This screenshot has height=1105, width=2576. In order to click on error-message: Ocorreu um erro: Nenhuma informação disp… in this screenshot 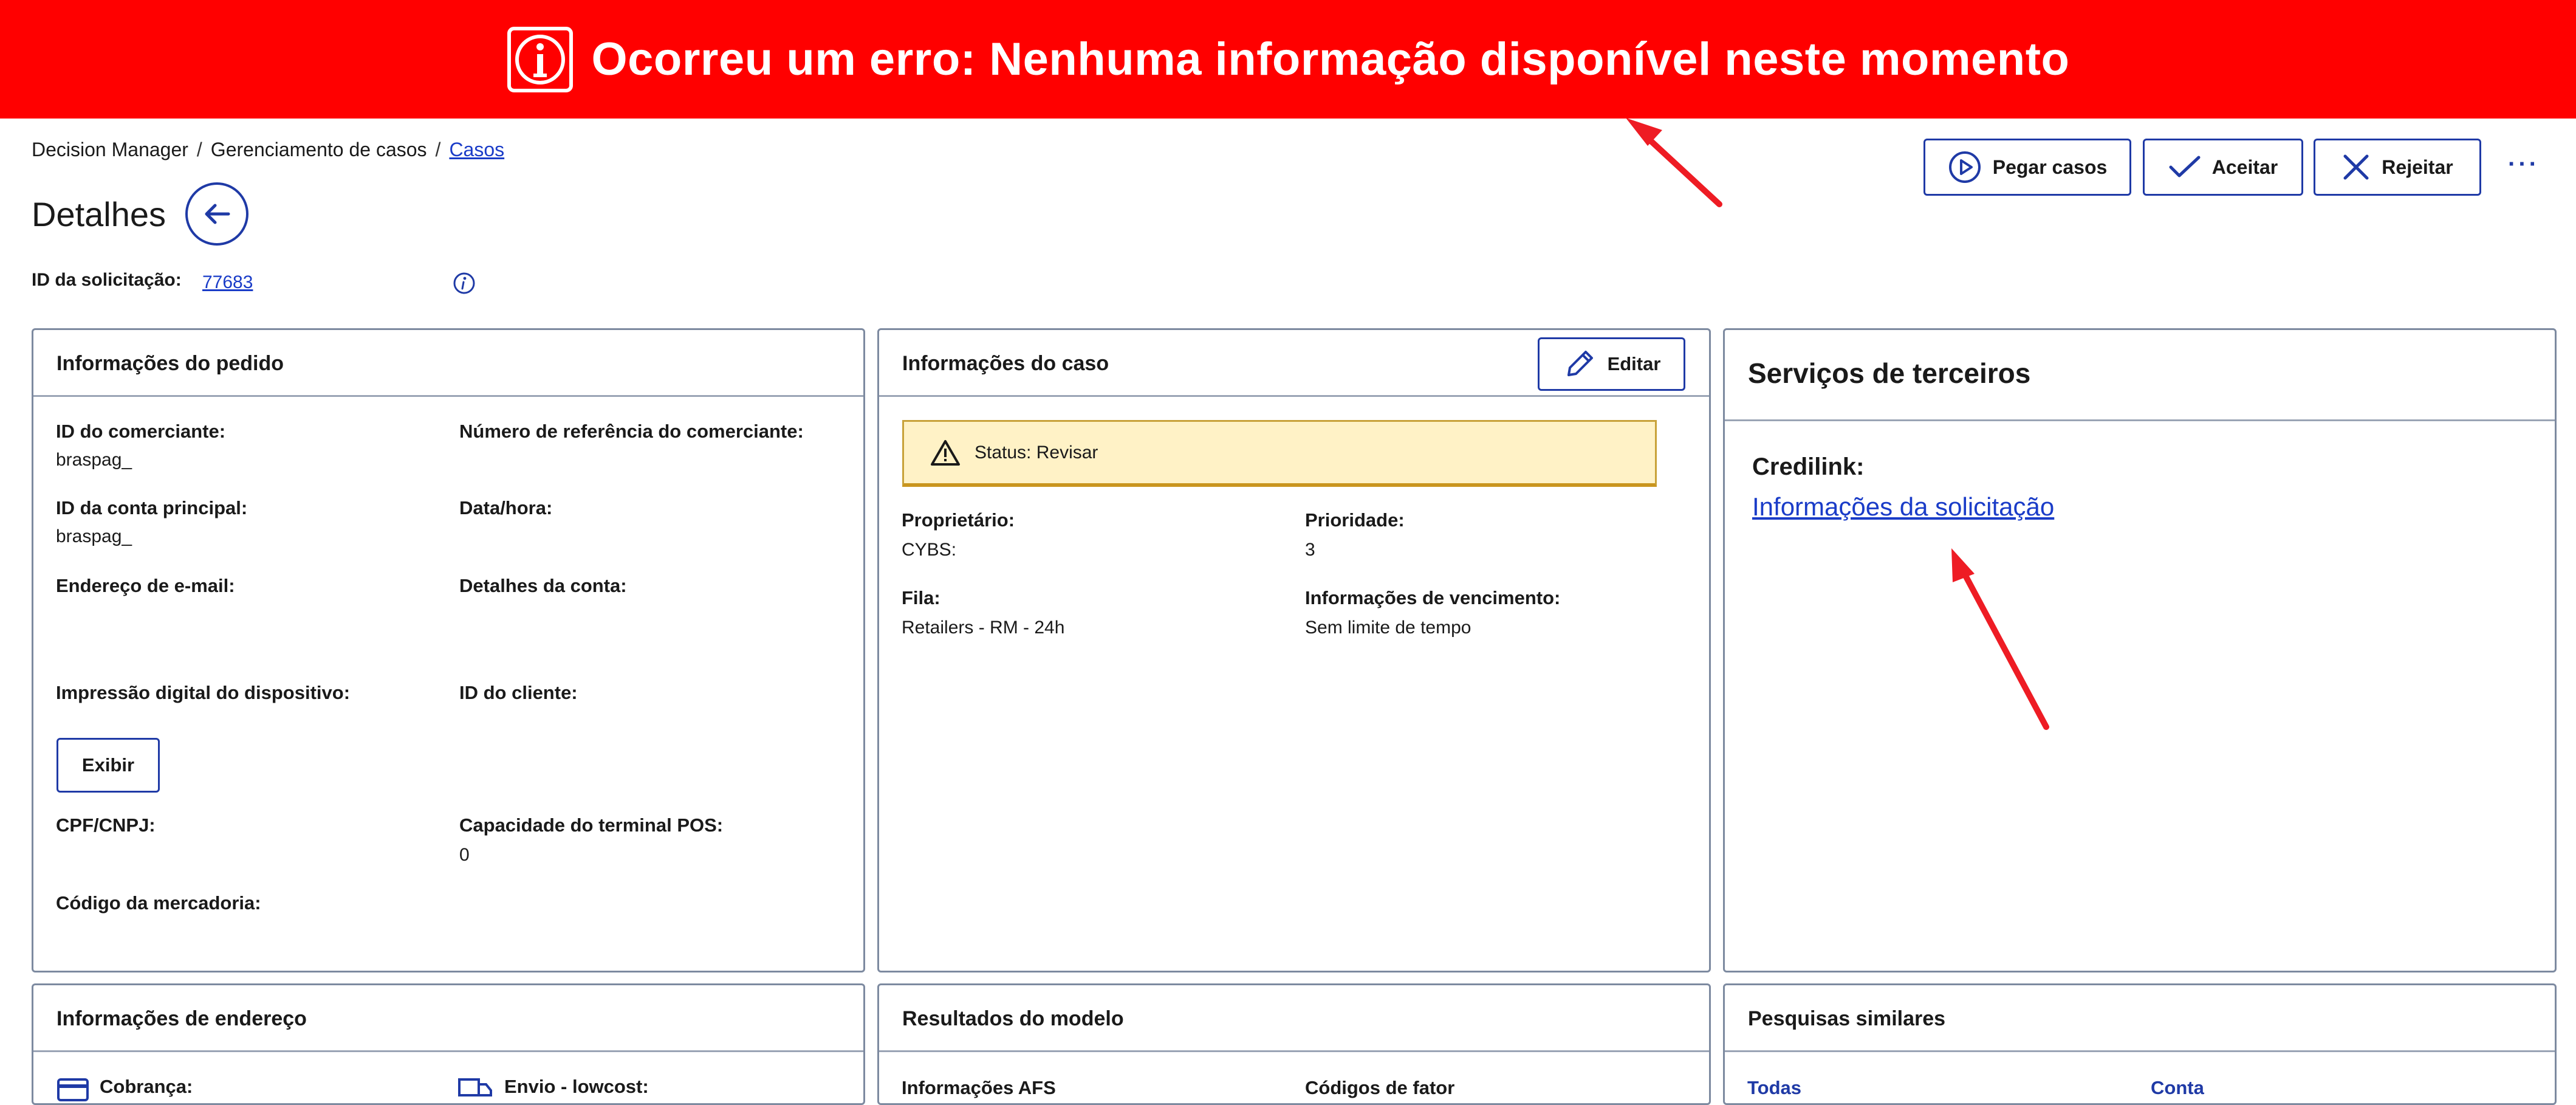, I will do `click(1330, 59)`.